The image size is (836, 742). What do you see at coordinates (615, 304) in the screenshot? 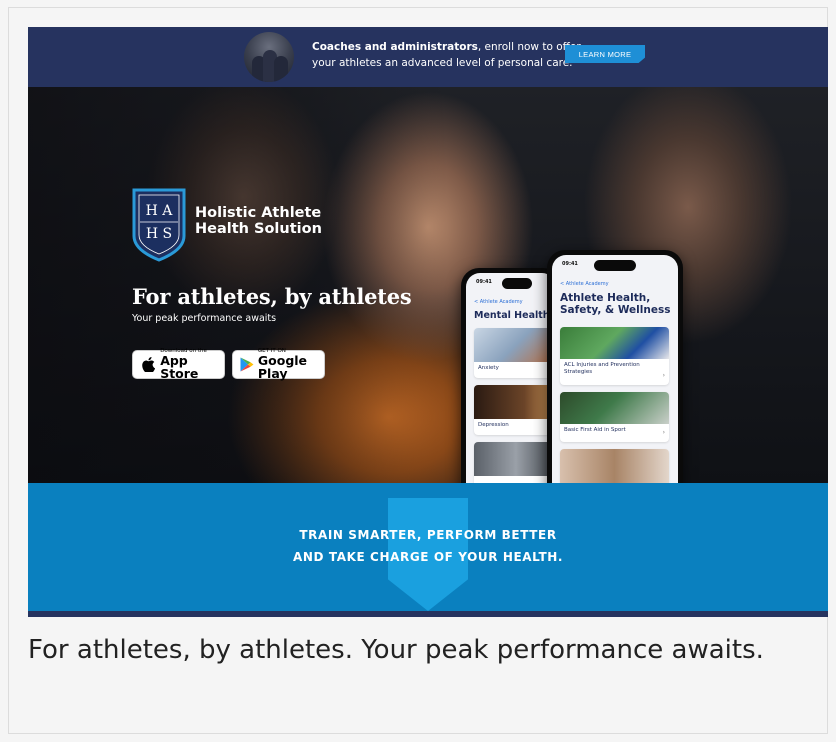
I see `screen-title: Athlete Health, Safety, & Wellness` at bounding box center [615, 304].